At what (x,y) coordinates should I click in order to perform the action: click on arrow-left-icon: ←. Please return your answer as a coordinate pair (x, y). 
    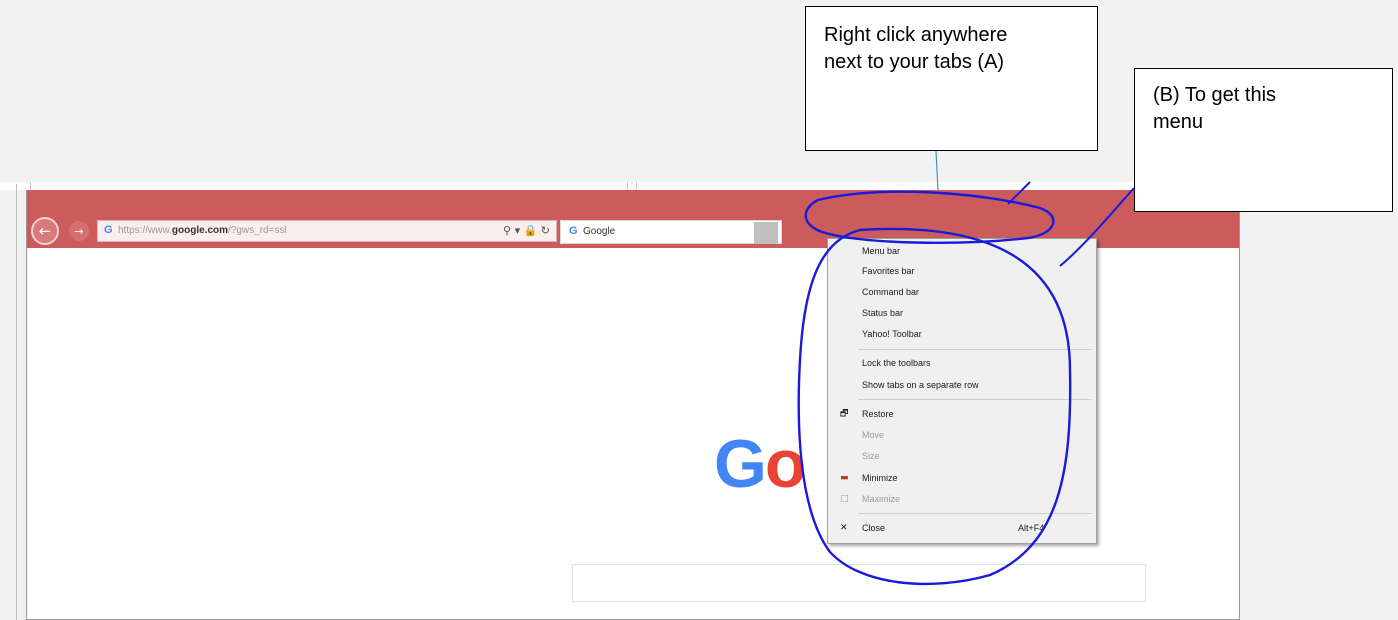
    Looking at the image, I should click on (45, 231).